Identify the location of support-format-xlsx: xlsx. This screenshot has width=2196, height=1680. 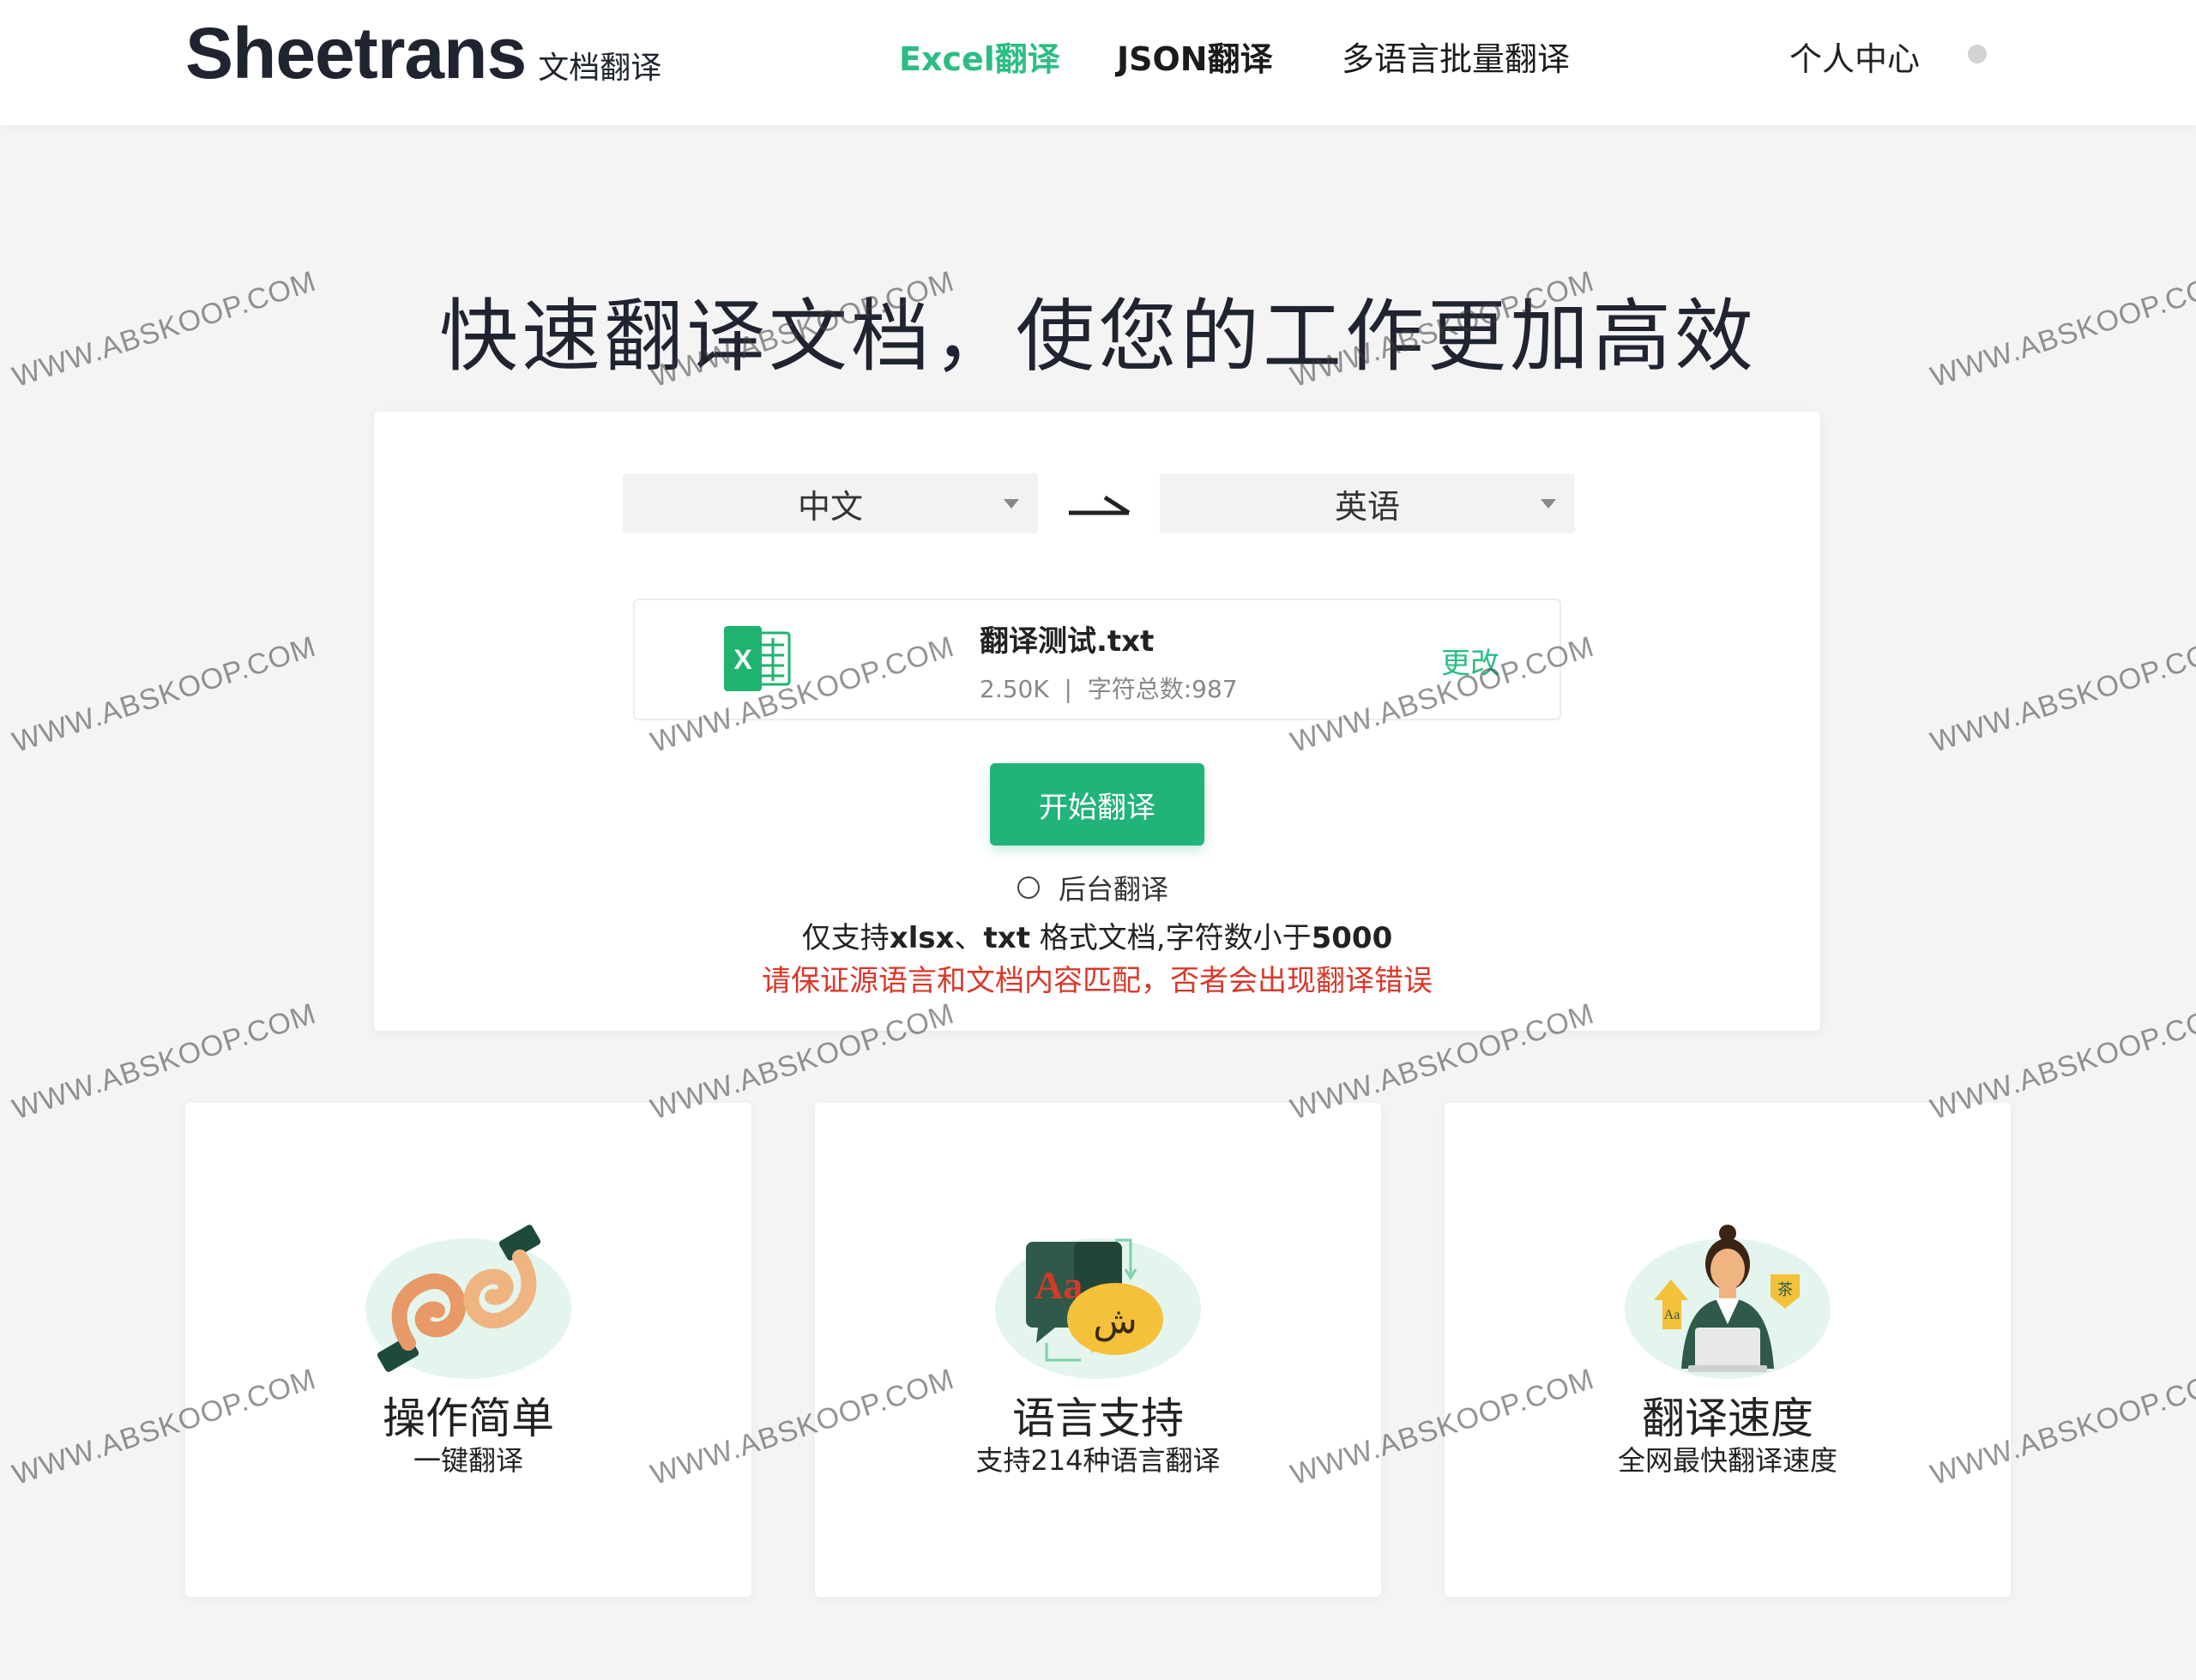
(922, 938).